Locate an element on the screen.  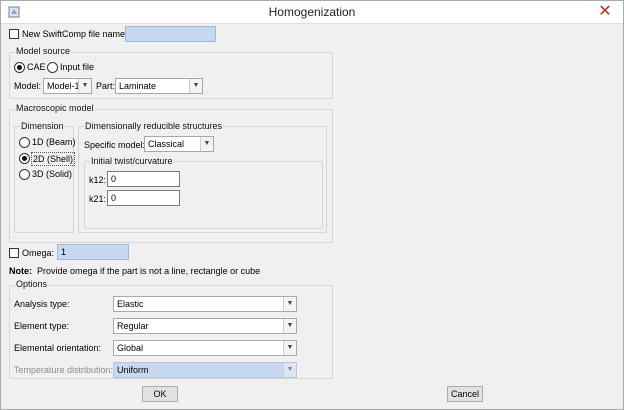
close-icon: ✕ is located at coordinates (605, 12).